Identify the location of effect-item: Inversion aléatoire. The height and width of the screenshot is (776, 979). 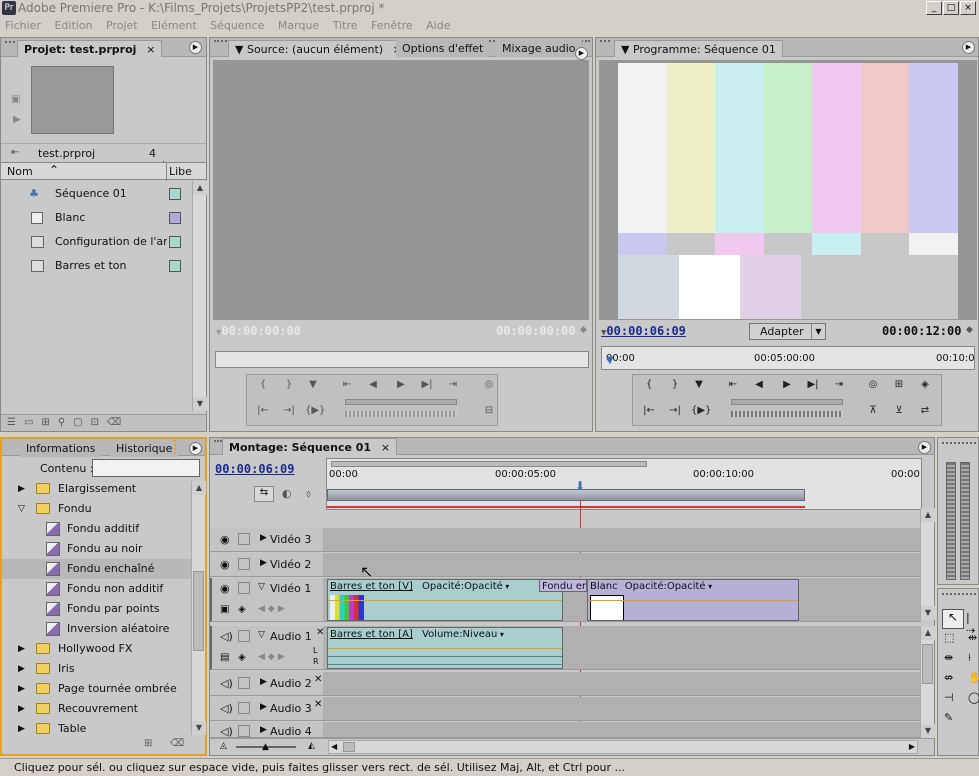
(96, 629).